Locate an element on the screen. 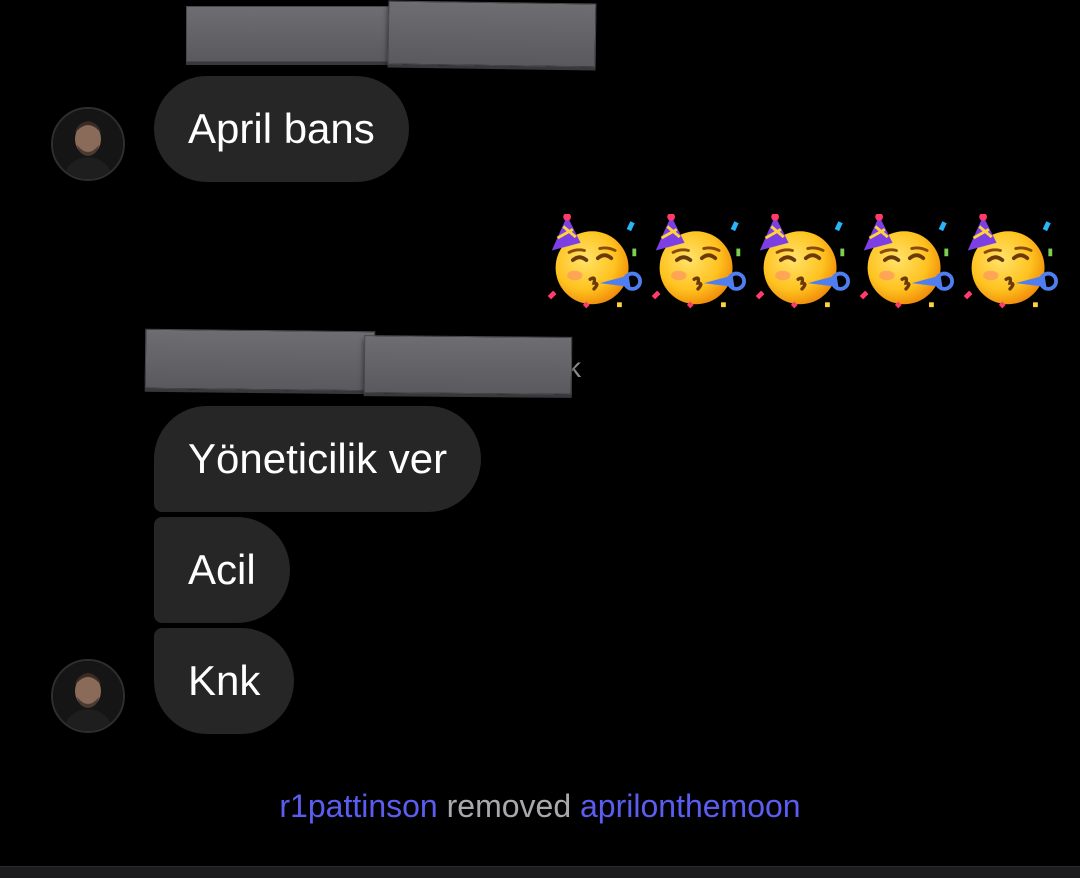 The height and width of the screenshot is (878, 1080). actor-username-link: r1pattinson is located at coordinates (358, 806).